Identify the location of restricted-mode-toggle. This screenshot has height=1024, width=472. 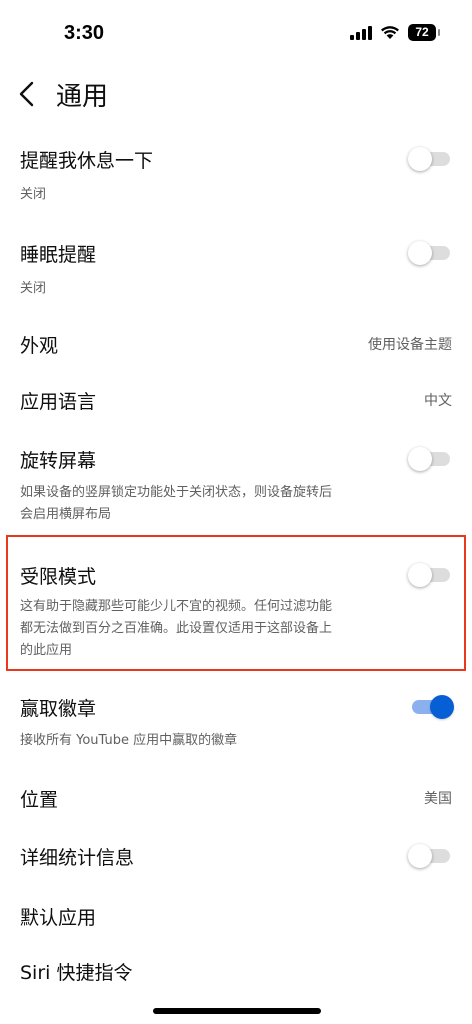
(429, 575).